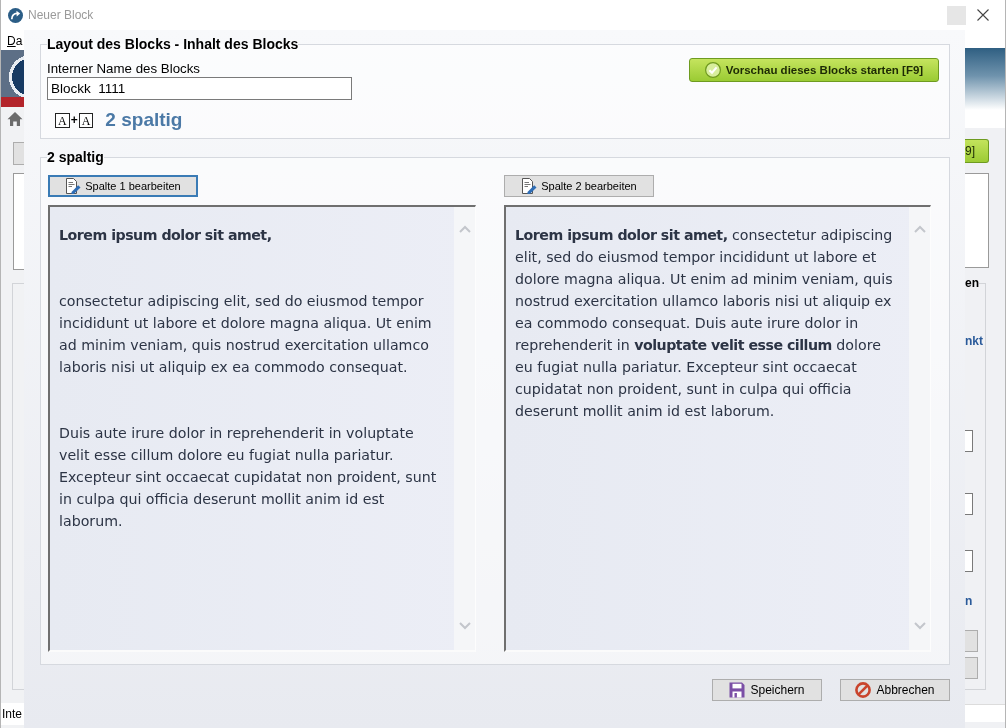  Describe the element at coordinates (579, 186) in the screenshot. I see `edit-column-button: Spalte 2 bearbeiten` at that location.